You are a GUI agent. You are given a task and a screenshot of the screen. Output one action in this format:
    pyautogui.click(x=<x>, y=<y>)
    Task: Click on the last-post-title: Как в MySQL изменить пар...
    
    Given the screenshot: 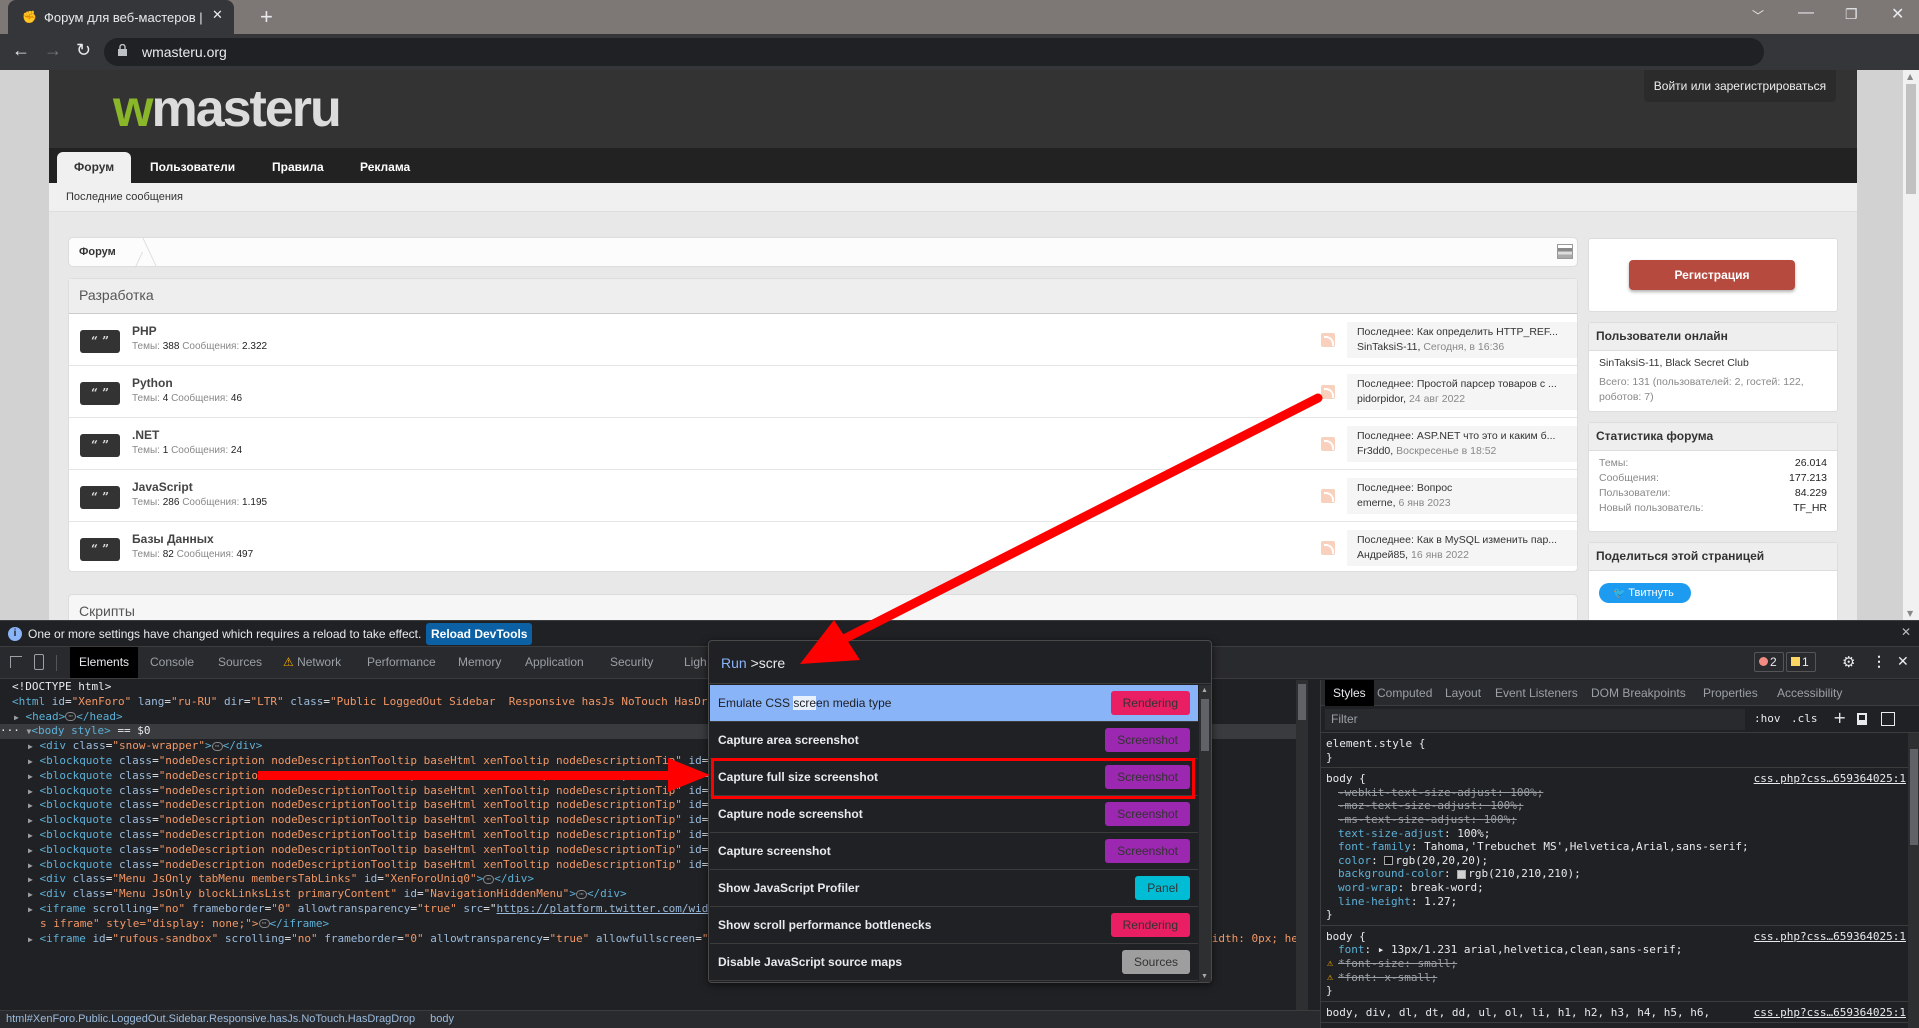 What is the action you would take?
    pyautogui.click(x=1487, y=540)
    